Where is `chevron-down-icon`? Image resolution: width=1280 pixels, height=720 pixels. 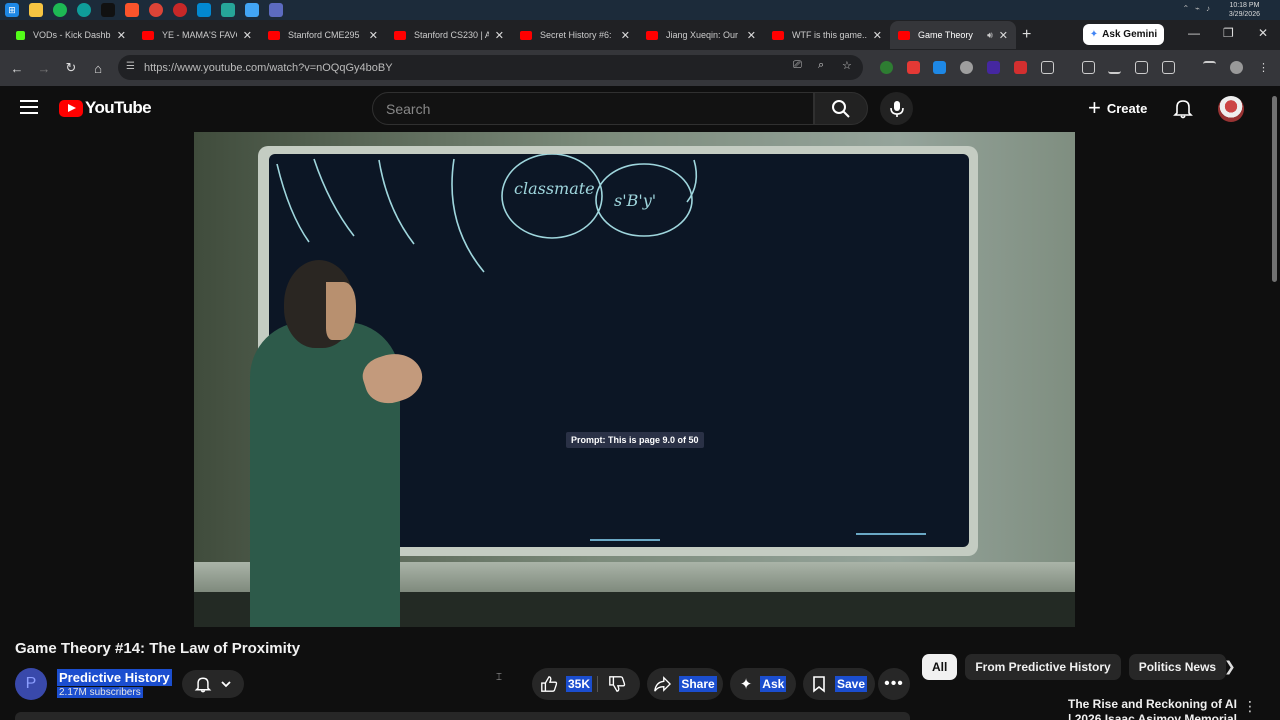 chevron-down-icon is located at coordinates (226, 684).